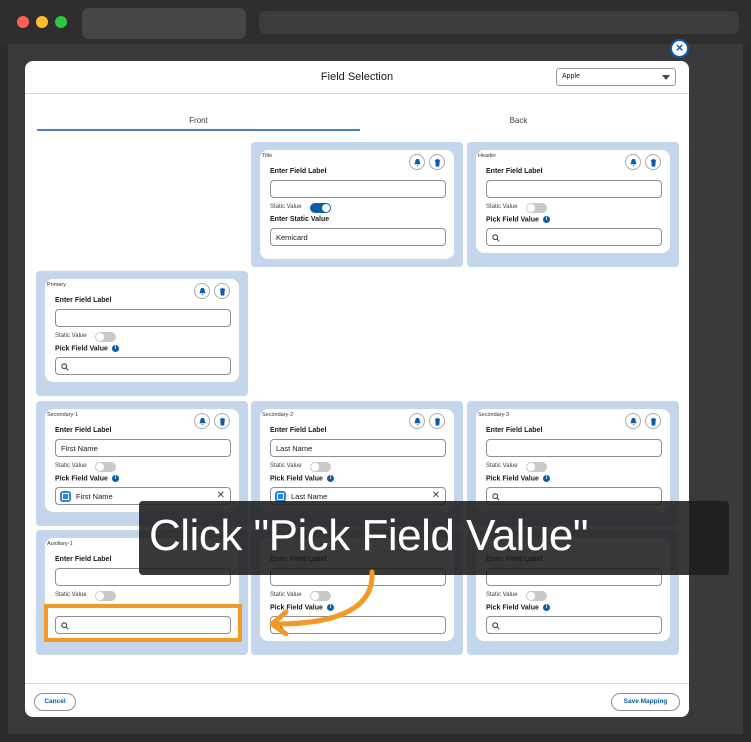 The width and height of the screenshot is (751, 742). Describe the element at coordinates (358, 237) in the screenshot. I see `static-value-input: Kemicard` at that location.